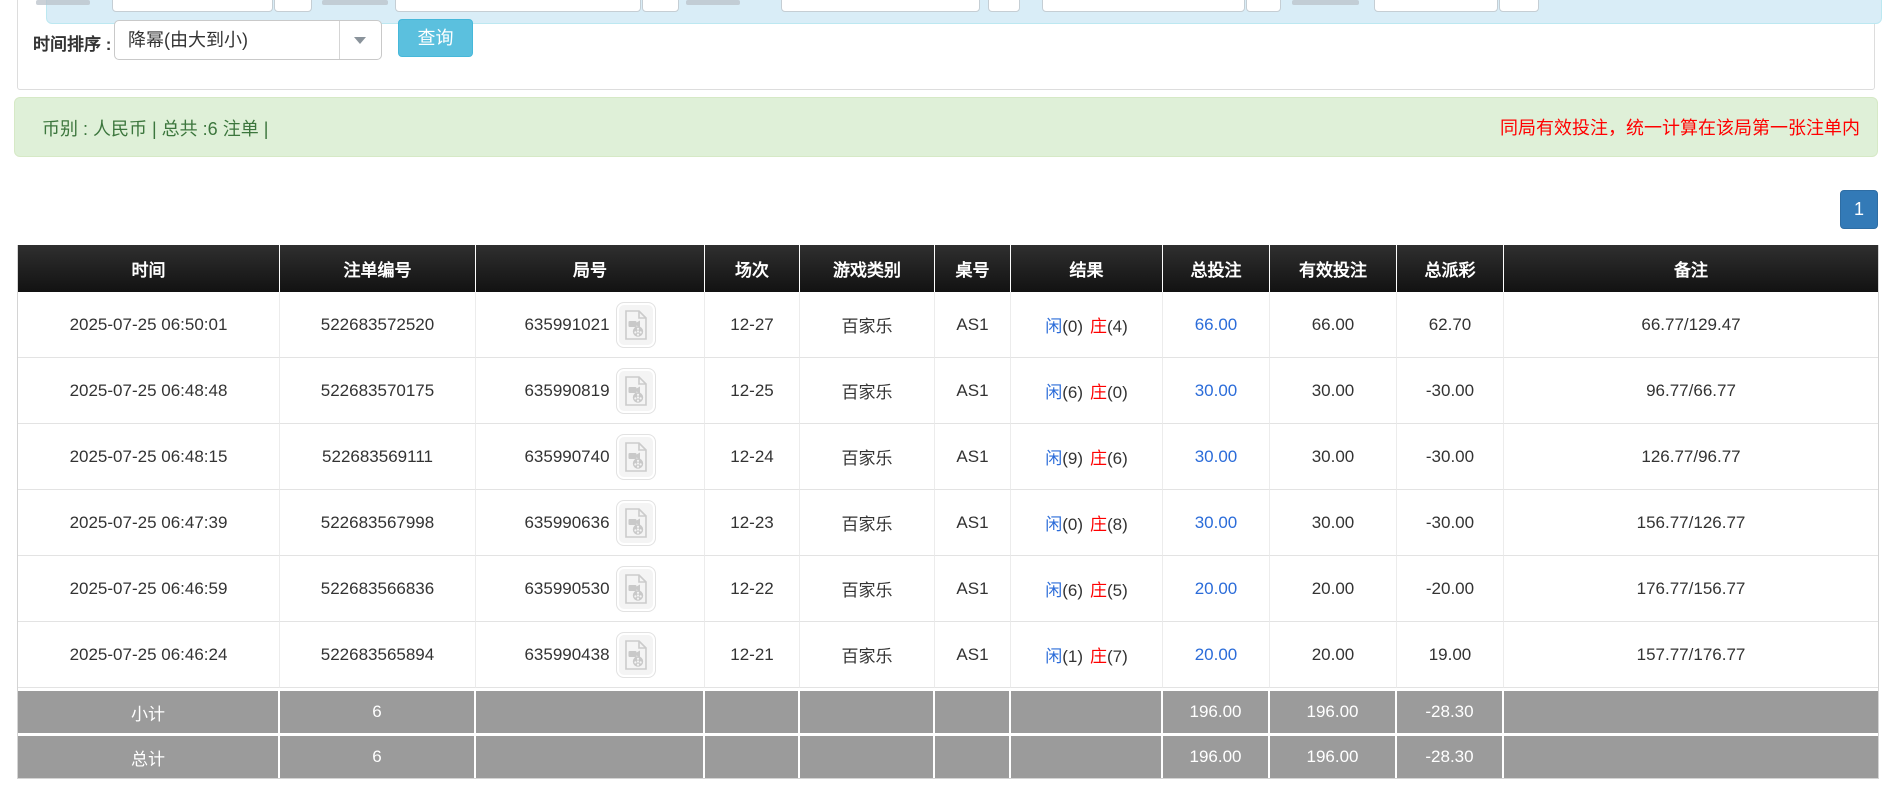 This screenshot has width=1892, height=789. I want to click on cell-session: 12-25, so click(752, 391).